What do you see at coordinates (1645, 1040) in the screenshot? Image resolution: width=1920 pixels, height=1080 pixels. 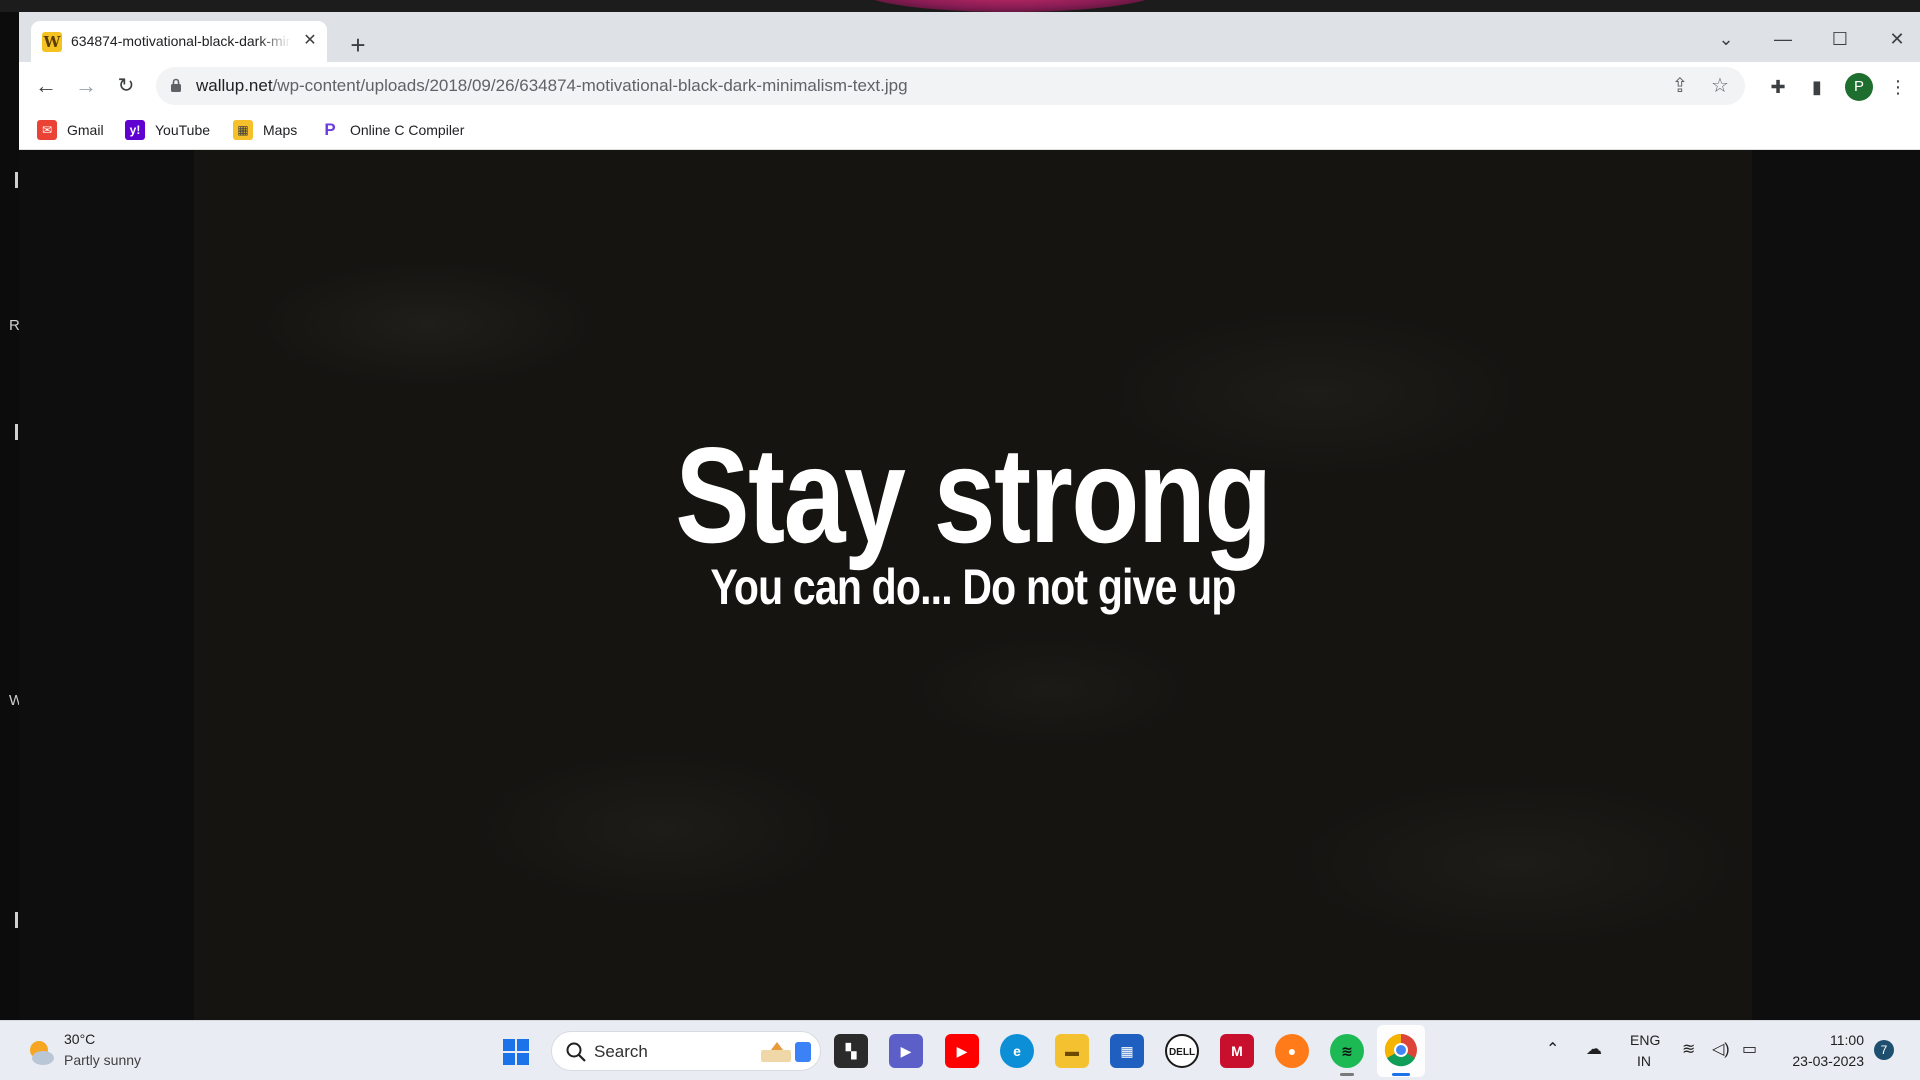 I see `language-indicator: ENG` at bounding box center [1645, 1040].